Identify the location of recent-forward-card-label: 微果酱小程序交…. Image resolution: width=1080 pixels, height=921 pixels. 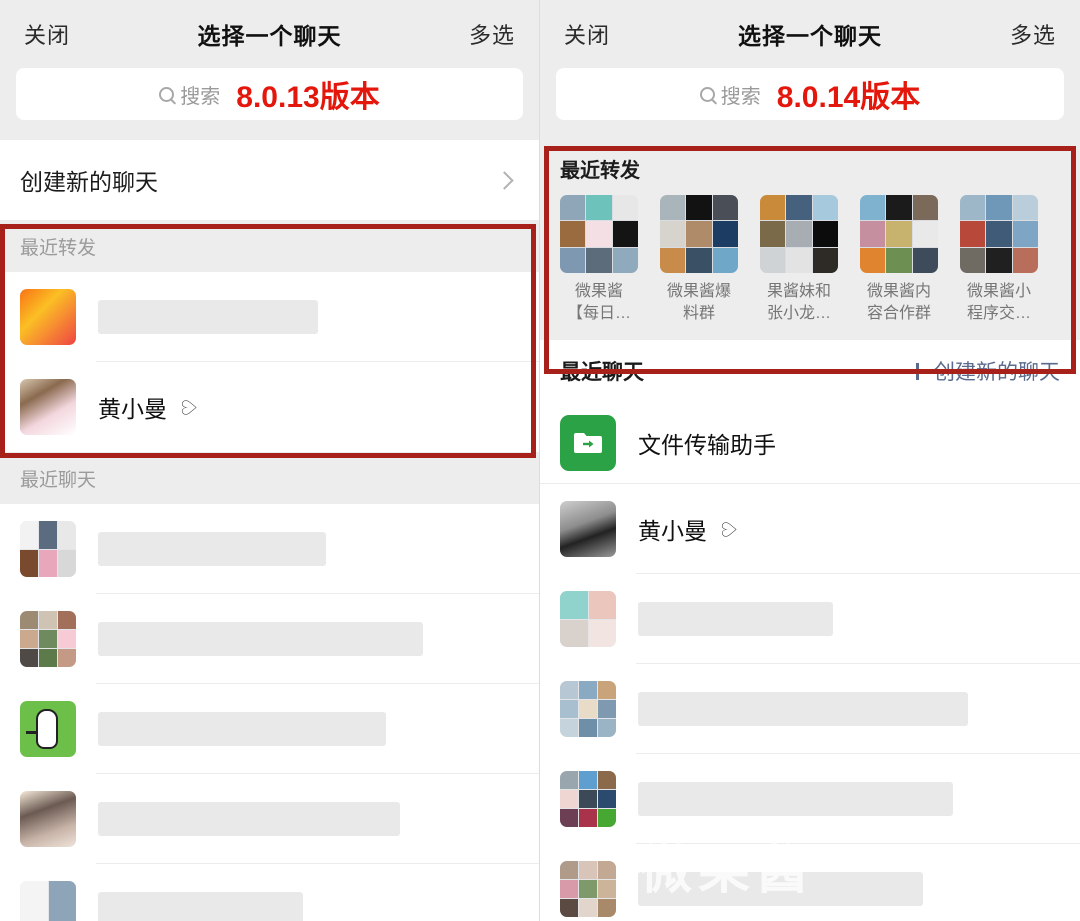
(998, 302).